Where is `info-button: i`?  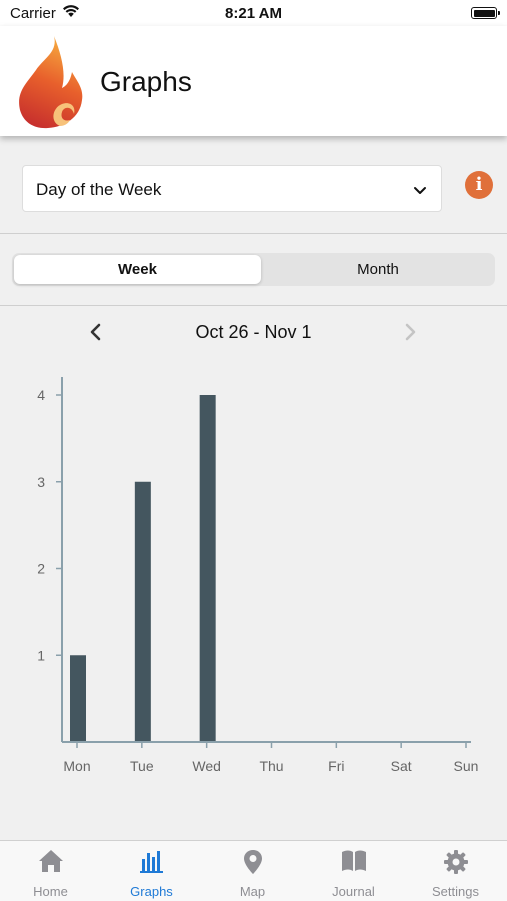
info-button: i is located at coordinates (479, 185).